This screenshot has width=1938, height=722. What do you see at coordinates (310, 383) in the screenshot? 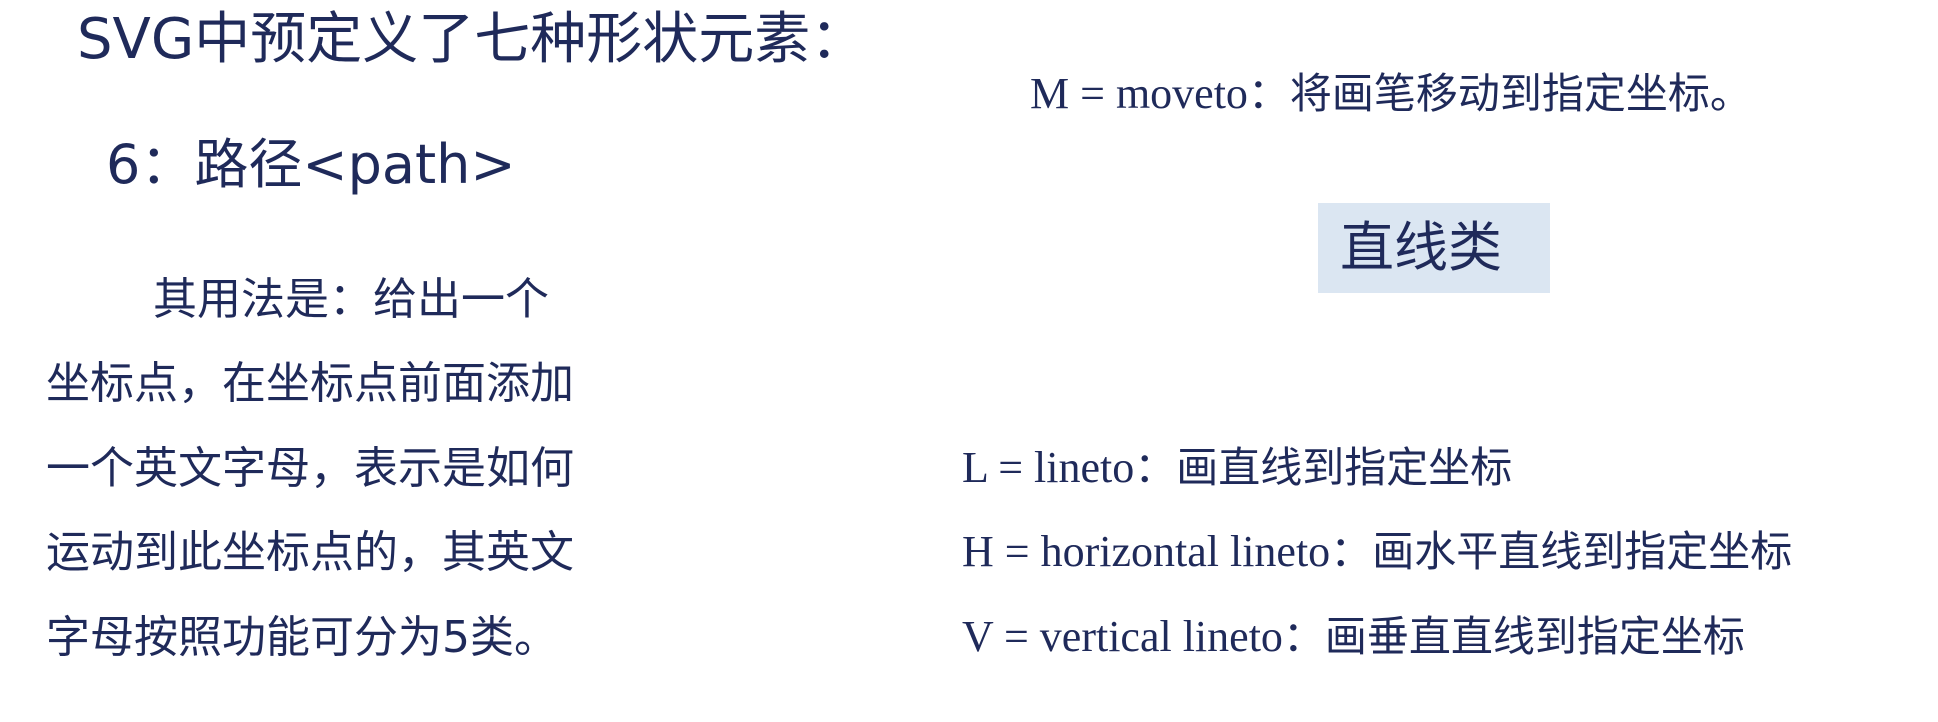
I see `description-line: 坐标点，在坐标点前面添加` at bounding box center [310, 383].